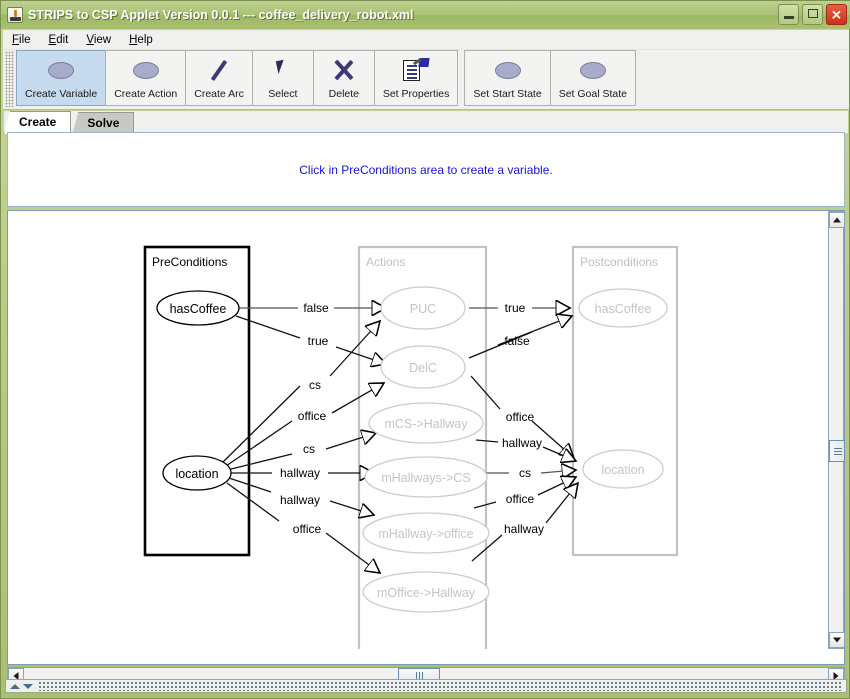 The image size is (850, 699). I want to click on edge-label-PUC-hasCoffee: true, so click(515, 308).